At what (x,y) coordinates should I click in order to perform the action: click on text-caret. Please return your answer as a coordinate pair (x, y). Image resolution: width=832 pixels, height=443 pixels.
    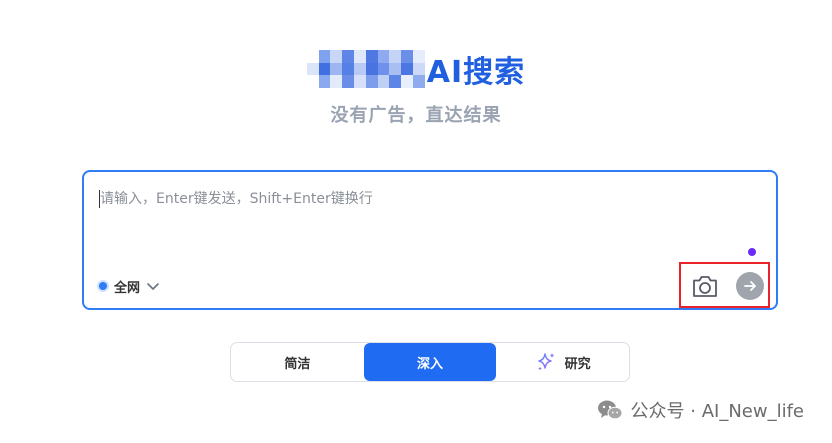
    Looking at the image, I should click on (99, 199).